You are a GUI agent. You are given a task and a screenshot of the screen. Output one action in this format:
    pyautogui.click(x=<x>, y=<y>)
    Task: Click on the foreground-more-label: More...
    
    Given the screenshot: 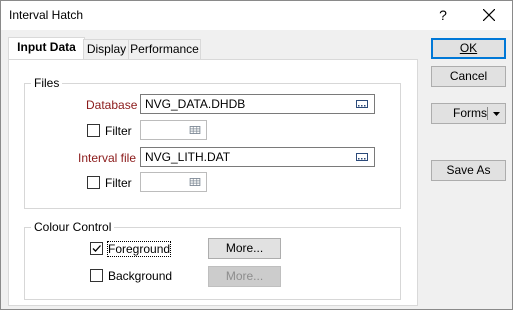 What is the action you would take?
    pyautogui.click(x=244, y=248)
    